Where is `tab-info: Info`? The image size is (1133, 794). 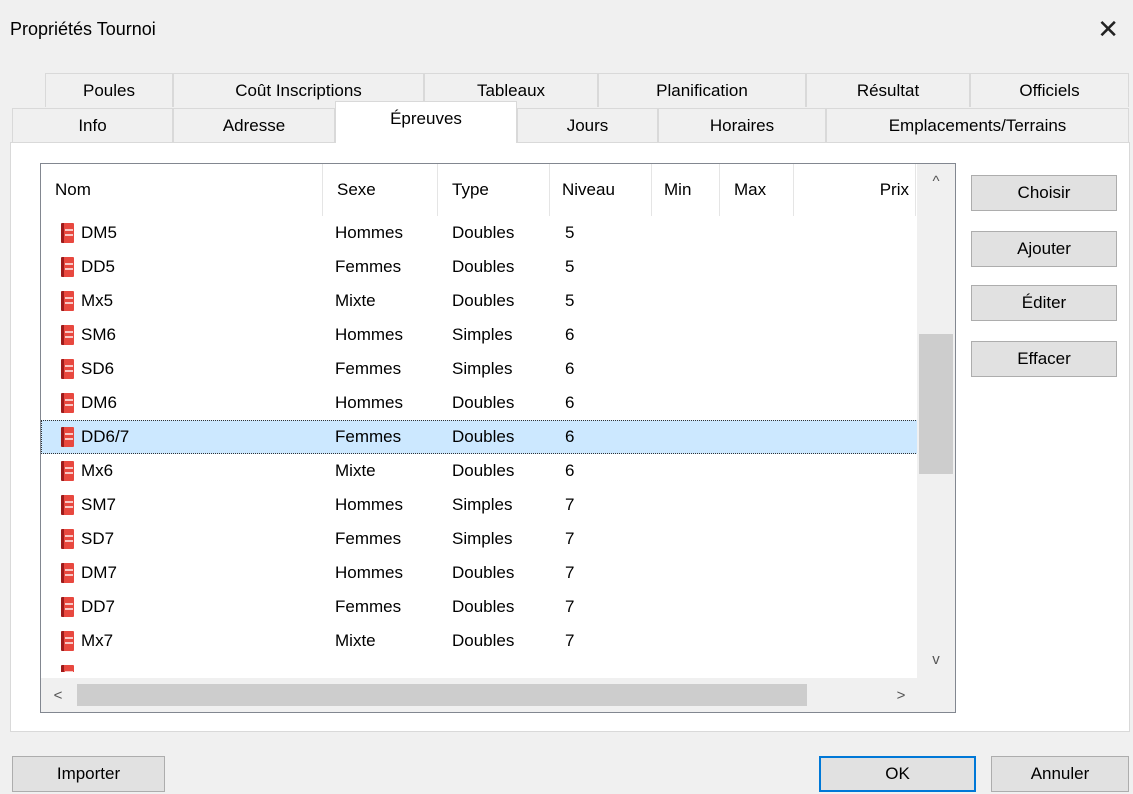
tab-info: Info is located at coordinates (92, 125).